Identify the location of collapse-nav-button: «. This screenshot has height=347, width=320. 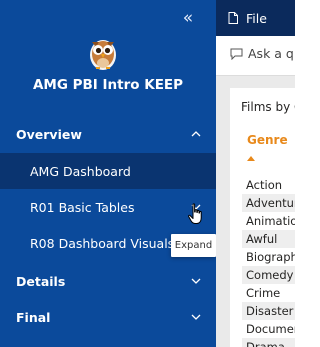
(188, 18).